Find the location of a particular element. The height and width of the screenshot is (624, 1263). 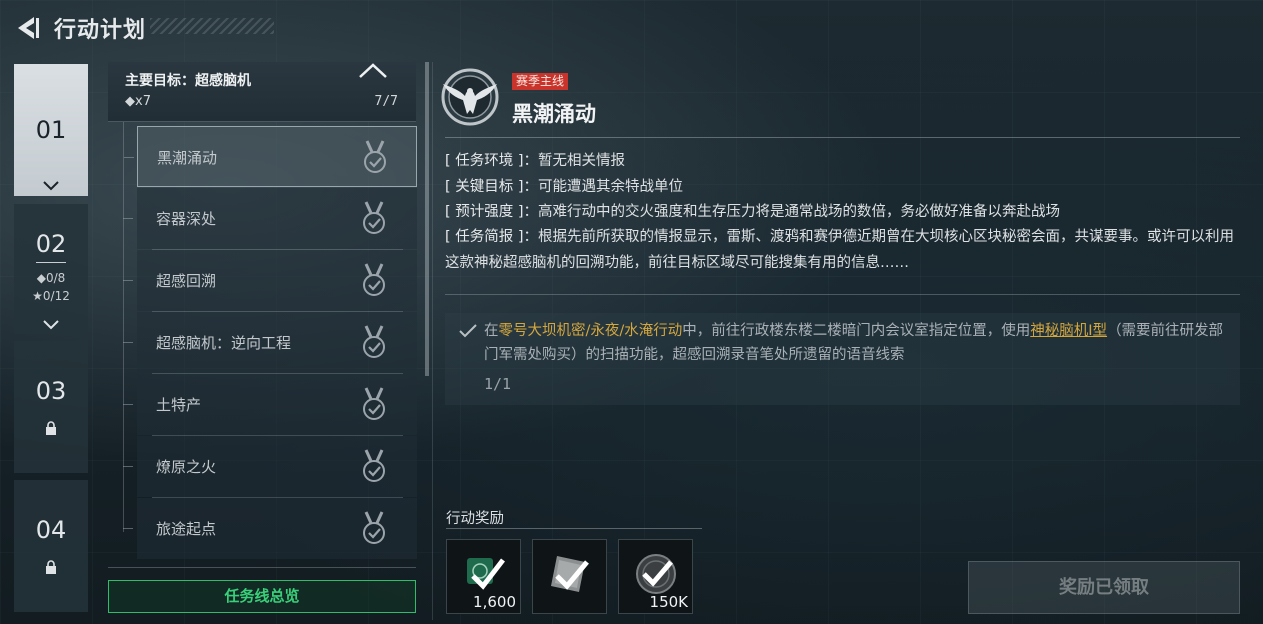

coin-icon is located at coordinates (656, 574).